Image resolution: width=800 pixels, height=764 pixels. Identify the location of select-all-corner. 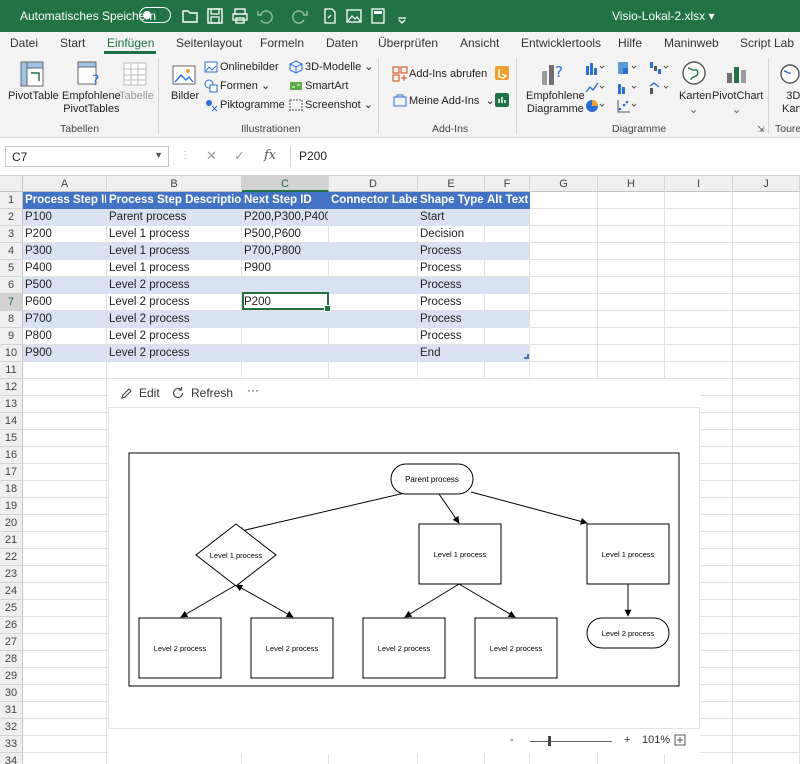
(11, 184).